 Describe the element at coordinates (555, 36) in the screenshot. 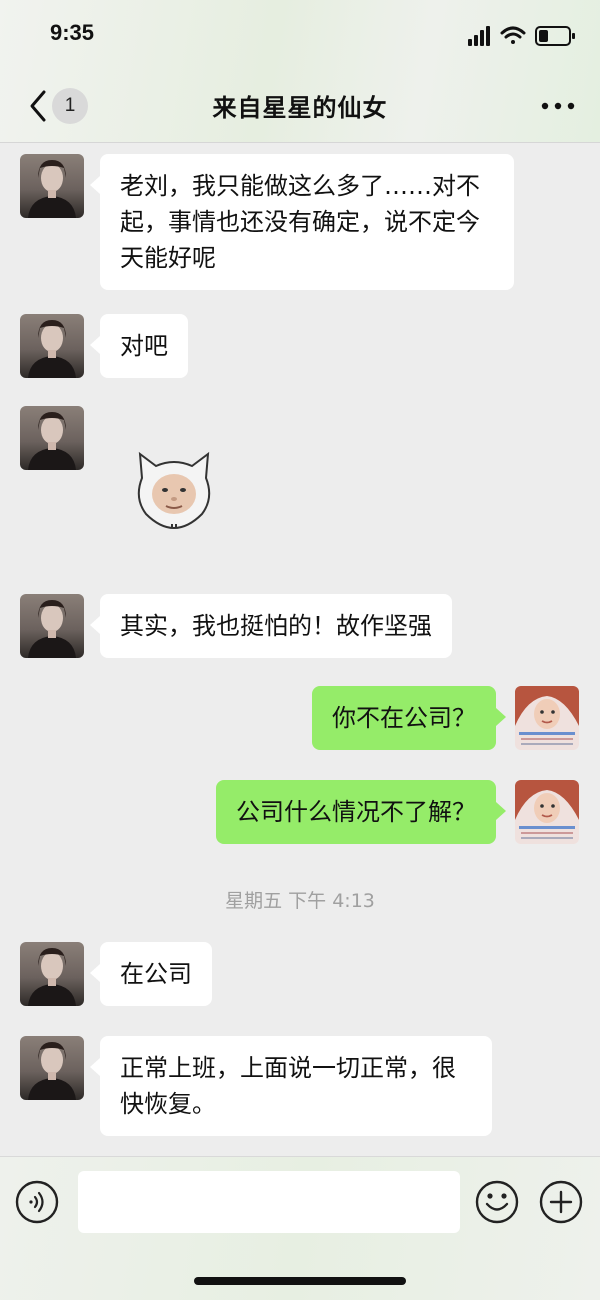

I see `battery-icon` at that location.